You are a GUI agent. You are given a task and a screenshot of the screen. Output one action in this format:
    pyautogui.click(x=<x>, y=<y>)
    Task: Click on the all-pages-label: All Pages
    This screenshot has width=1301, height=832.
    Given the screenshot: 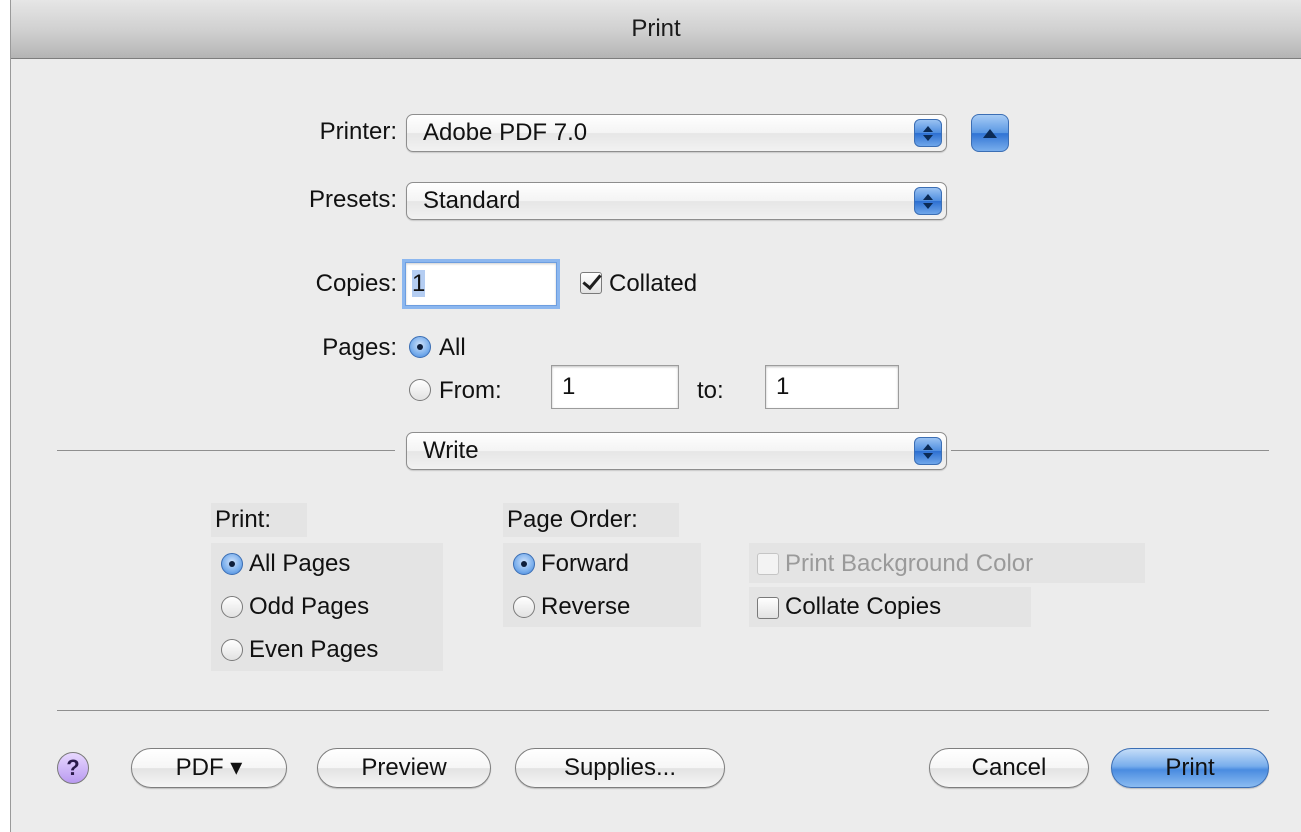 What is the action you would take?
    pyautogui.click(x=300, y=563)
    